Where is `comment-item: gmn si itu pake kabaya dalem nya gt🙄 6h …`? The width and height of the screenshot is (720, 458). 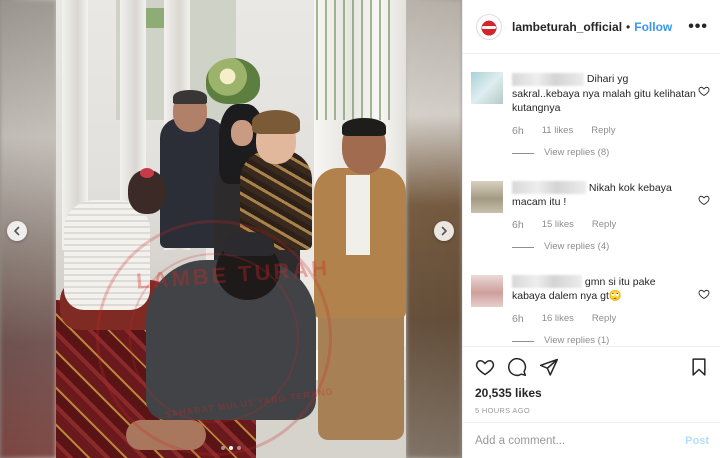
comment-item: gmn si itu pake kabaya dalem nya gt🙄 6h … is located at coordinates (590, 310).